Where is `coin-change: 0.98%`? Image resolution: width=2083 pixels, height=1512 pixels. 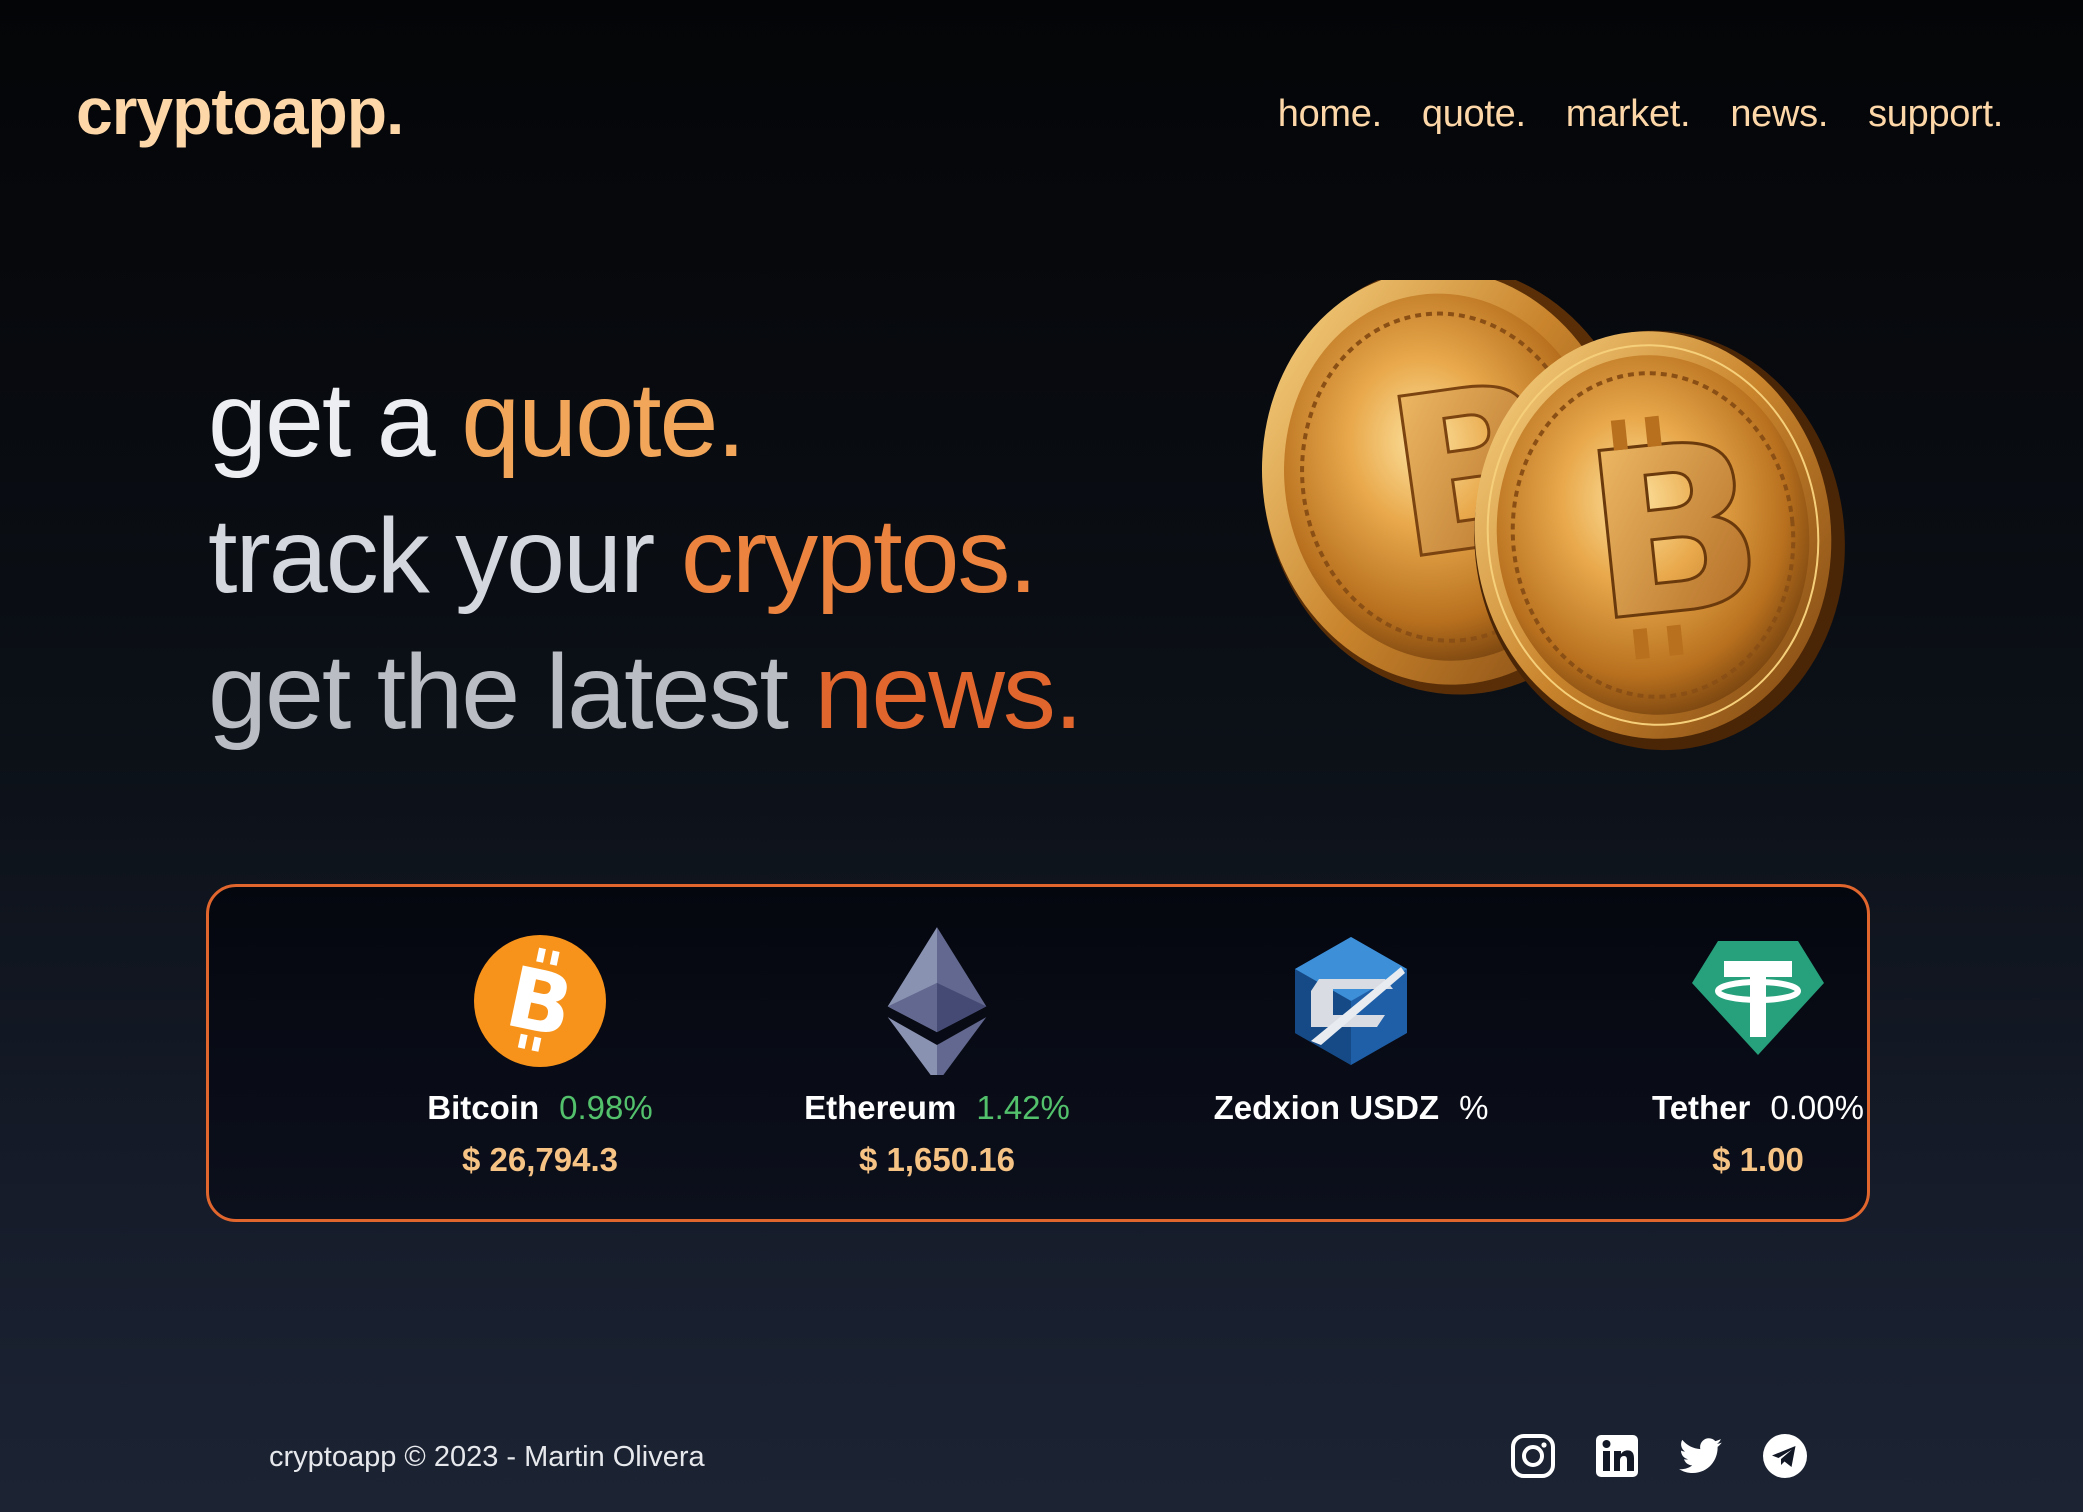
coin-change: 0.98% is located at coordinates (606, 1107).